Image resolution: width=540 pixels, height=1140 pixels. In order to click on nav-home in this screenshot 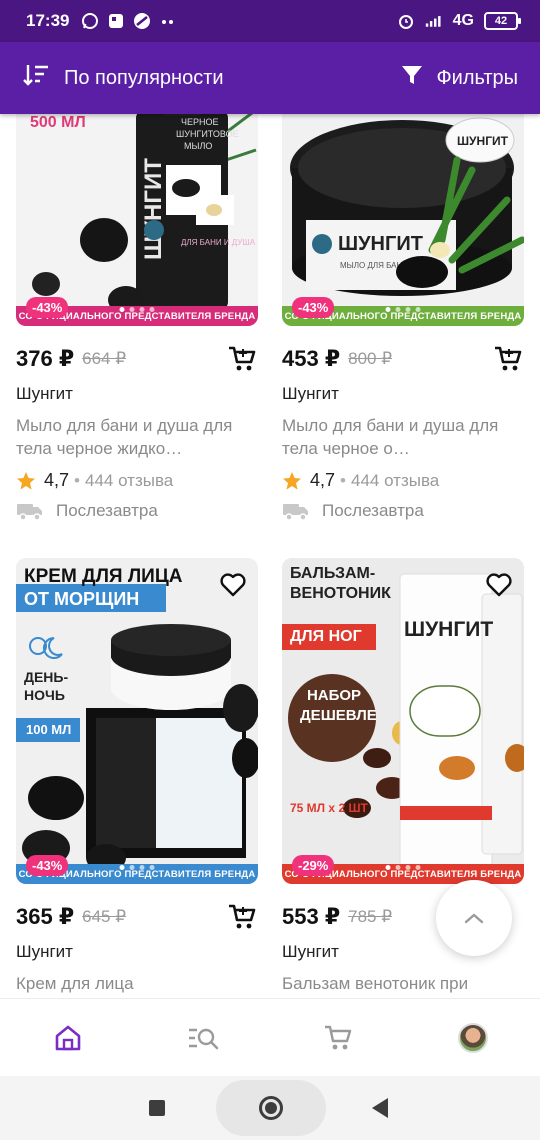, I will do `click(68, 1038)`.